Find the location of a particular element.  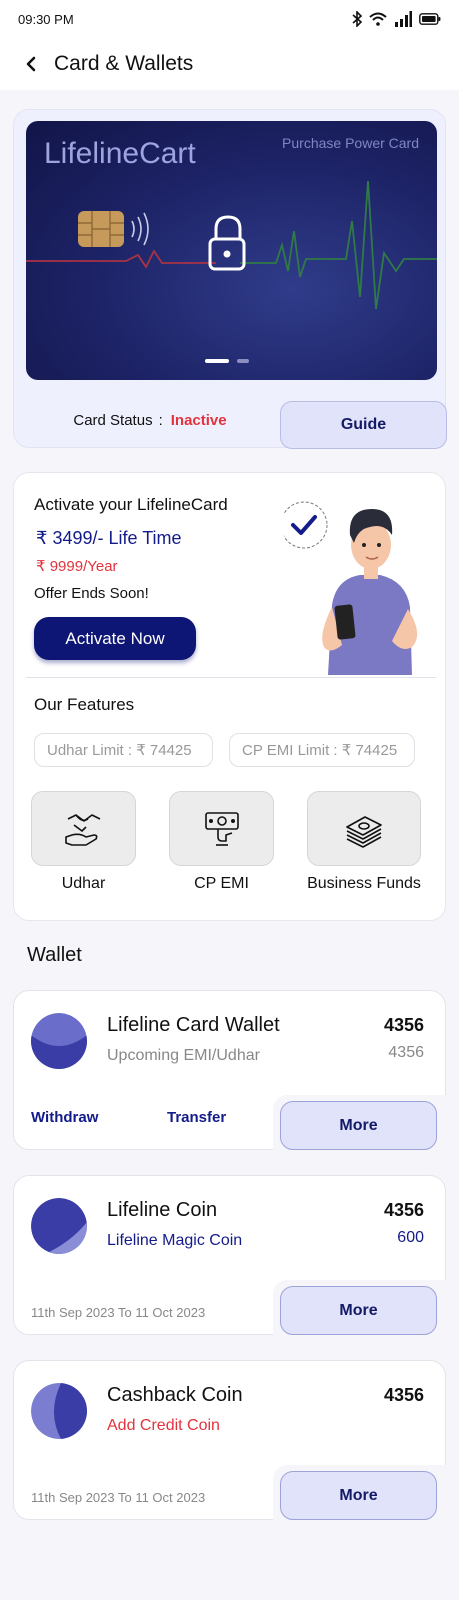

card-status-value: Inactive is located at coordinates (198, 420).